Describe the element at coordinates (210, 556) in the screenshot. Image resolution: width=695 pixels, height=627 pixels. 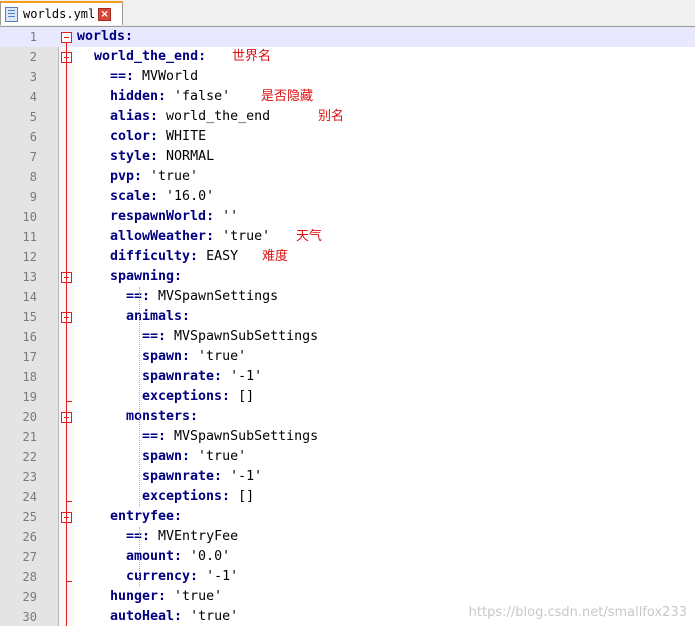
I see `yaml-value: '0.0'` at that location.